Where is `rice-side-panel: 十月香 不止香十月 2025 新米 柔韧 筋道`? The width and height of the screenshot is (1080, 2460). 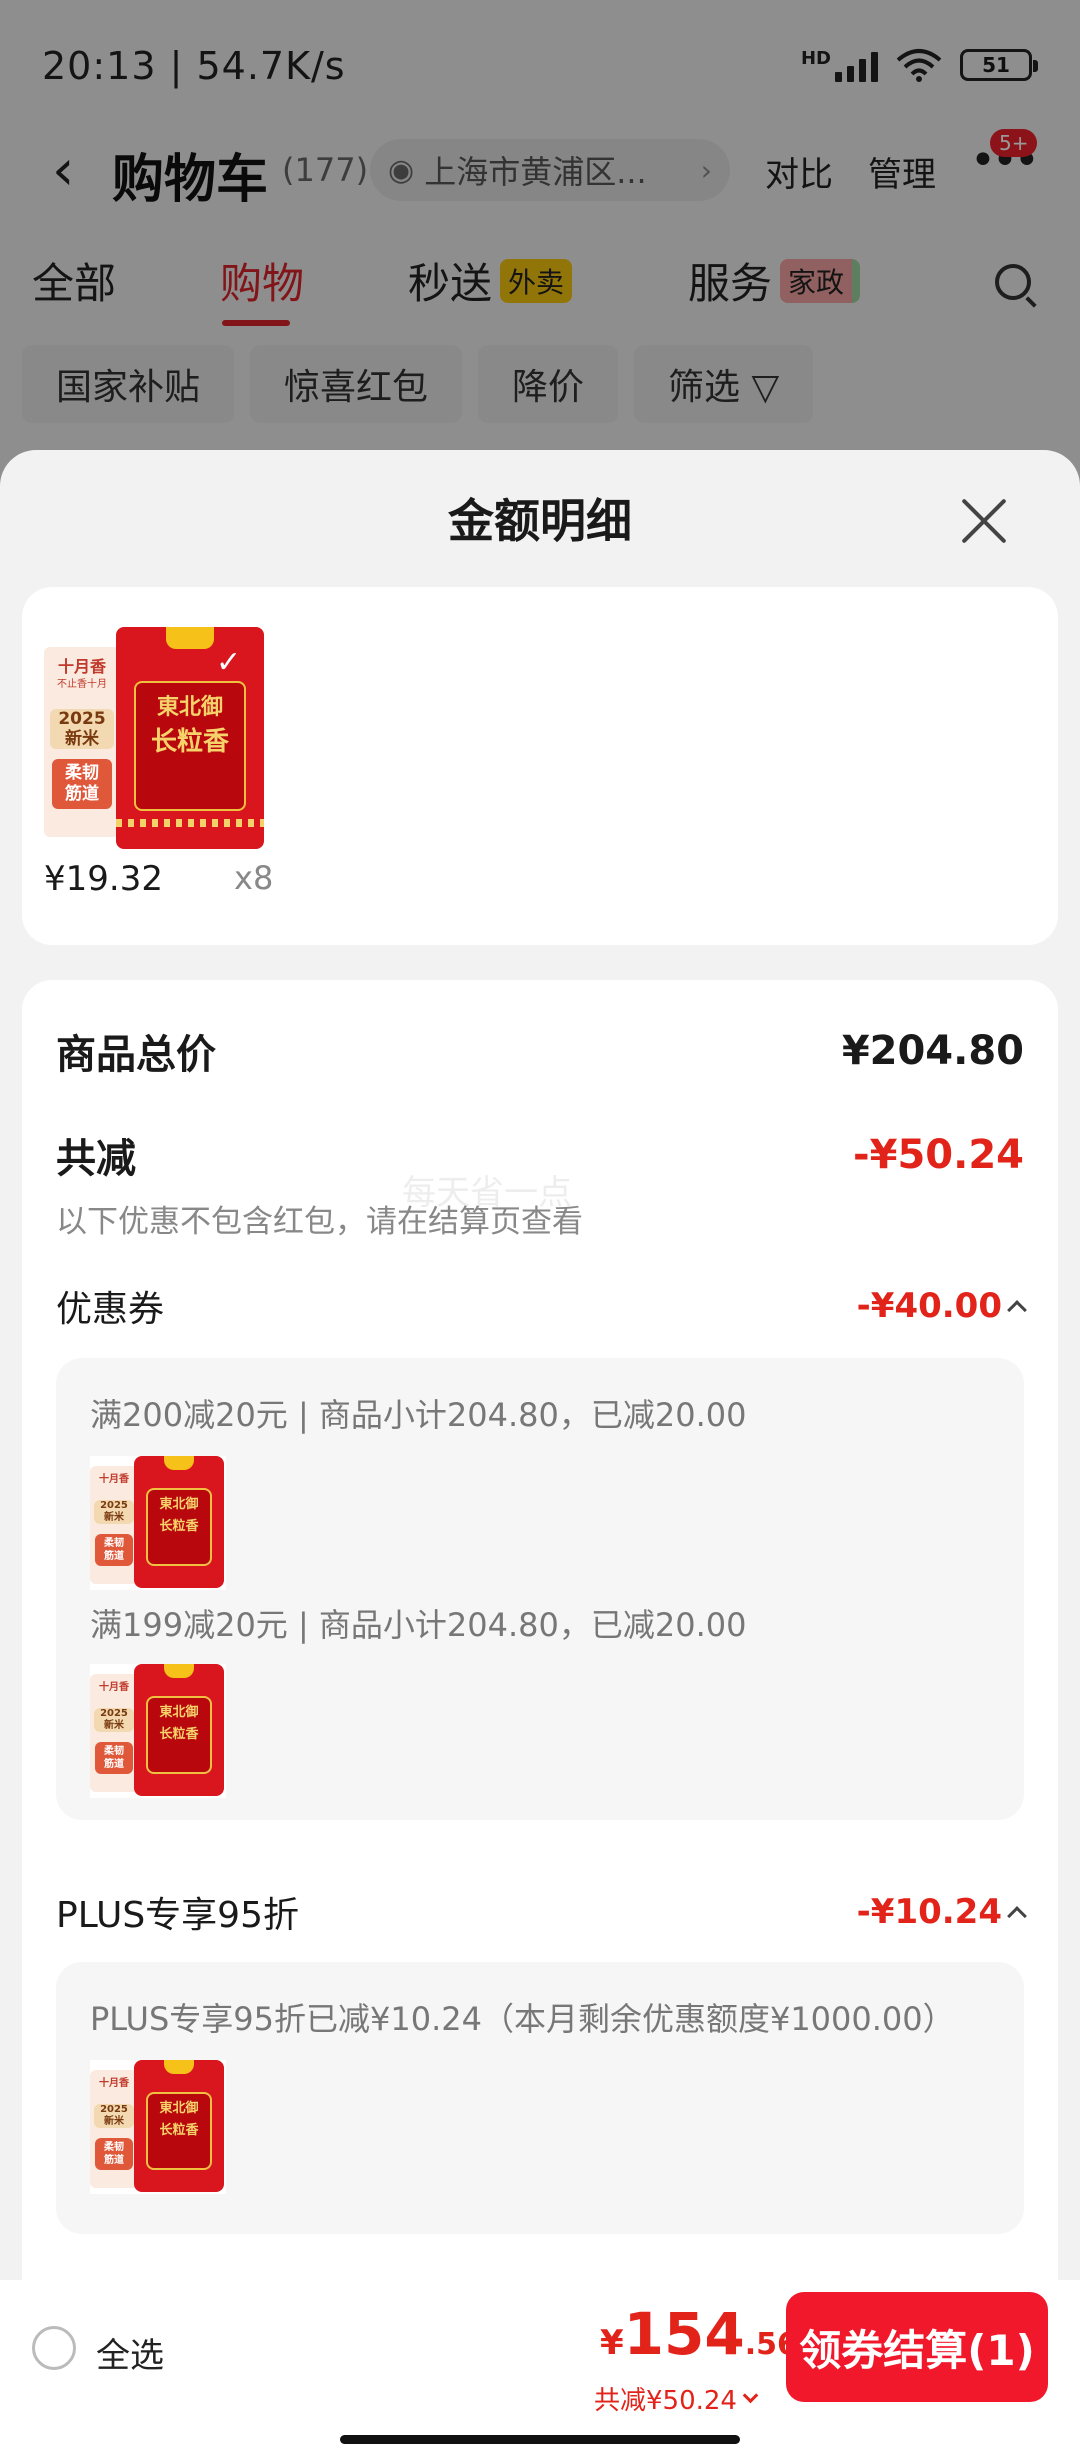 rice-side-panel: 十月香 不止香十月 2025 新米 柔韧 筋道 is located at coordinates (82, 742).